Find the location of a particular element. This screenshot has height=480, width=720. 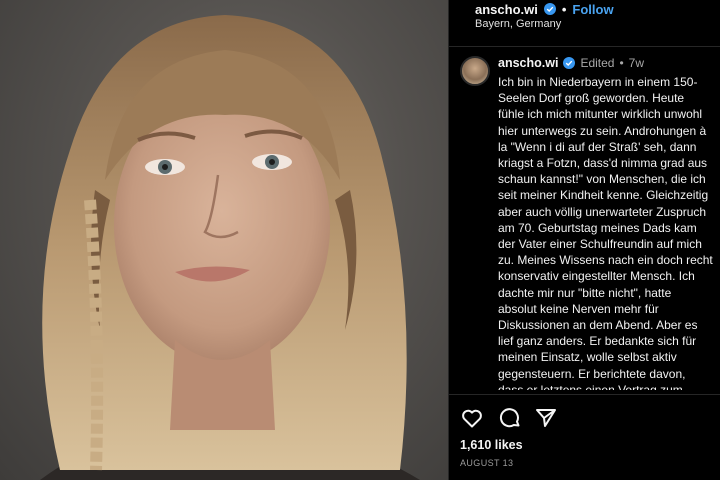

caption-line: Ich bin in Niederbayern in einem 150- is located at coordinates (598, 82).